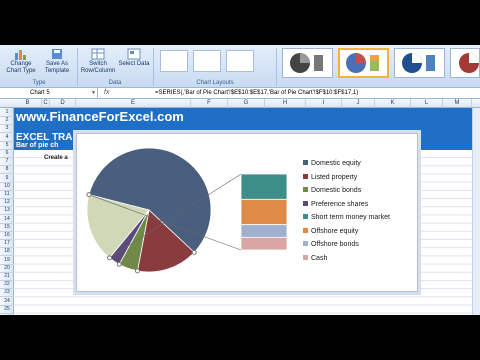  Describe the element at coordinates (319, 258) in the screenshot. I see `legend-label: Cash` at that location.